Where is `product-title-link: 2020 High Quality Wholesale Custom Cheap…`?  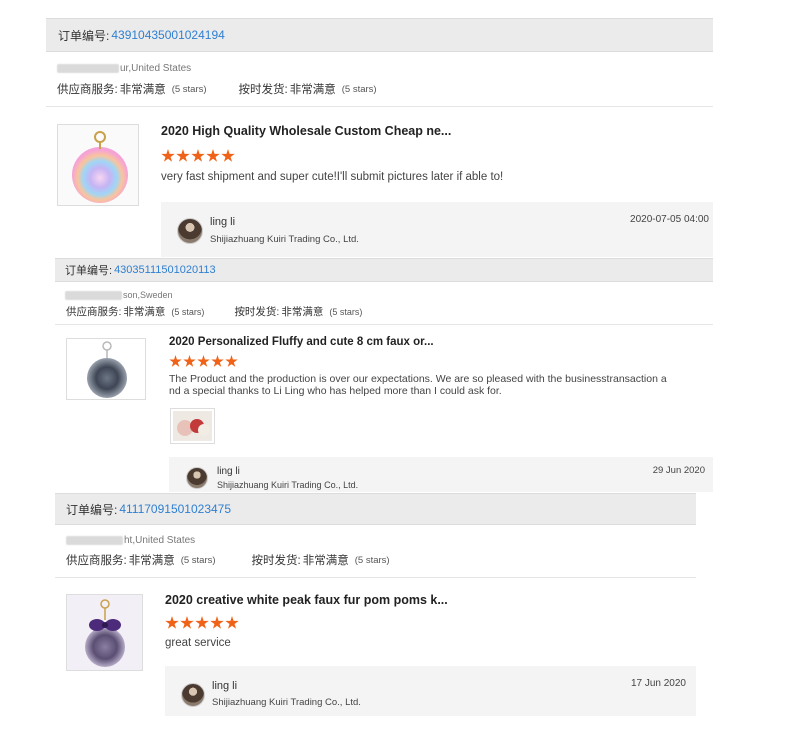 product-title-link: 2020 High Quality Wholesale Custom Cheap… is located at coordinates (306, 131).